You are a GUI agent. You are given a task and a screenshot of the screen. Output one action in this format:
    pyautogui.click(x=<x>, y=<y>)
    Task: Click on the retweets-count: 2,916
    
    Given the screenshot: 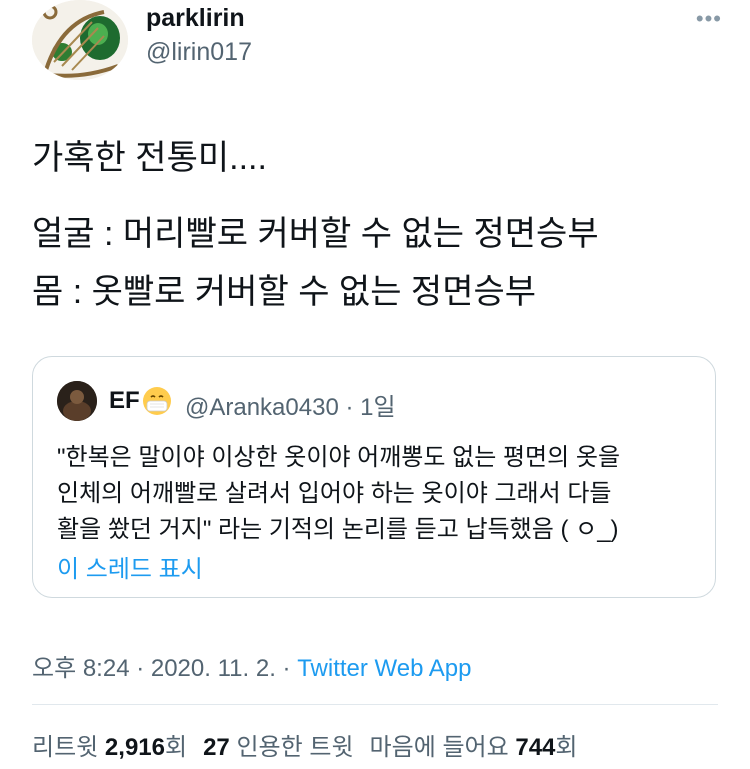 What is the action you would take?
    pyautogui.click(x=134, y=747)
    